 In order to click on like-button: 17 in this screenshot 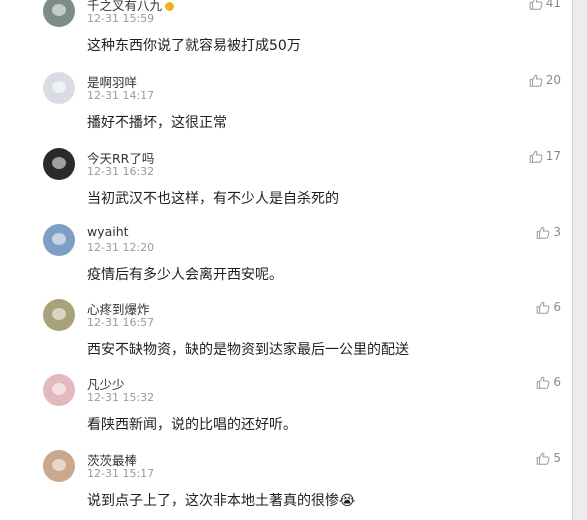, I will do `click(545, 156)`.